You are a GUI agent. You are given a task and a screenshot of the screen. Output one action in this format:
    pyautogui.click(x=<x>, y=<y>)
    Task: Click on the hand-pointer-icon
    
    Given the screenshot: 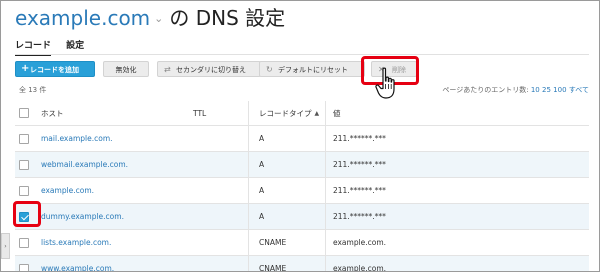 What is the action you would take?
    pyautogui.click(x=385, y=83)
    